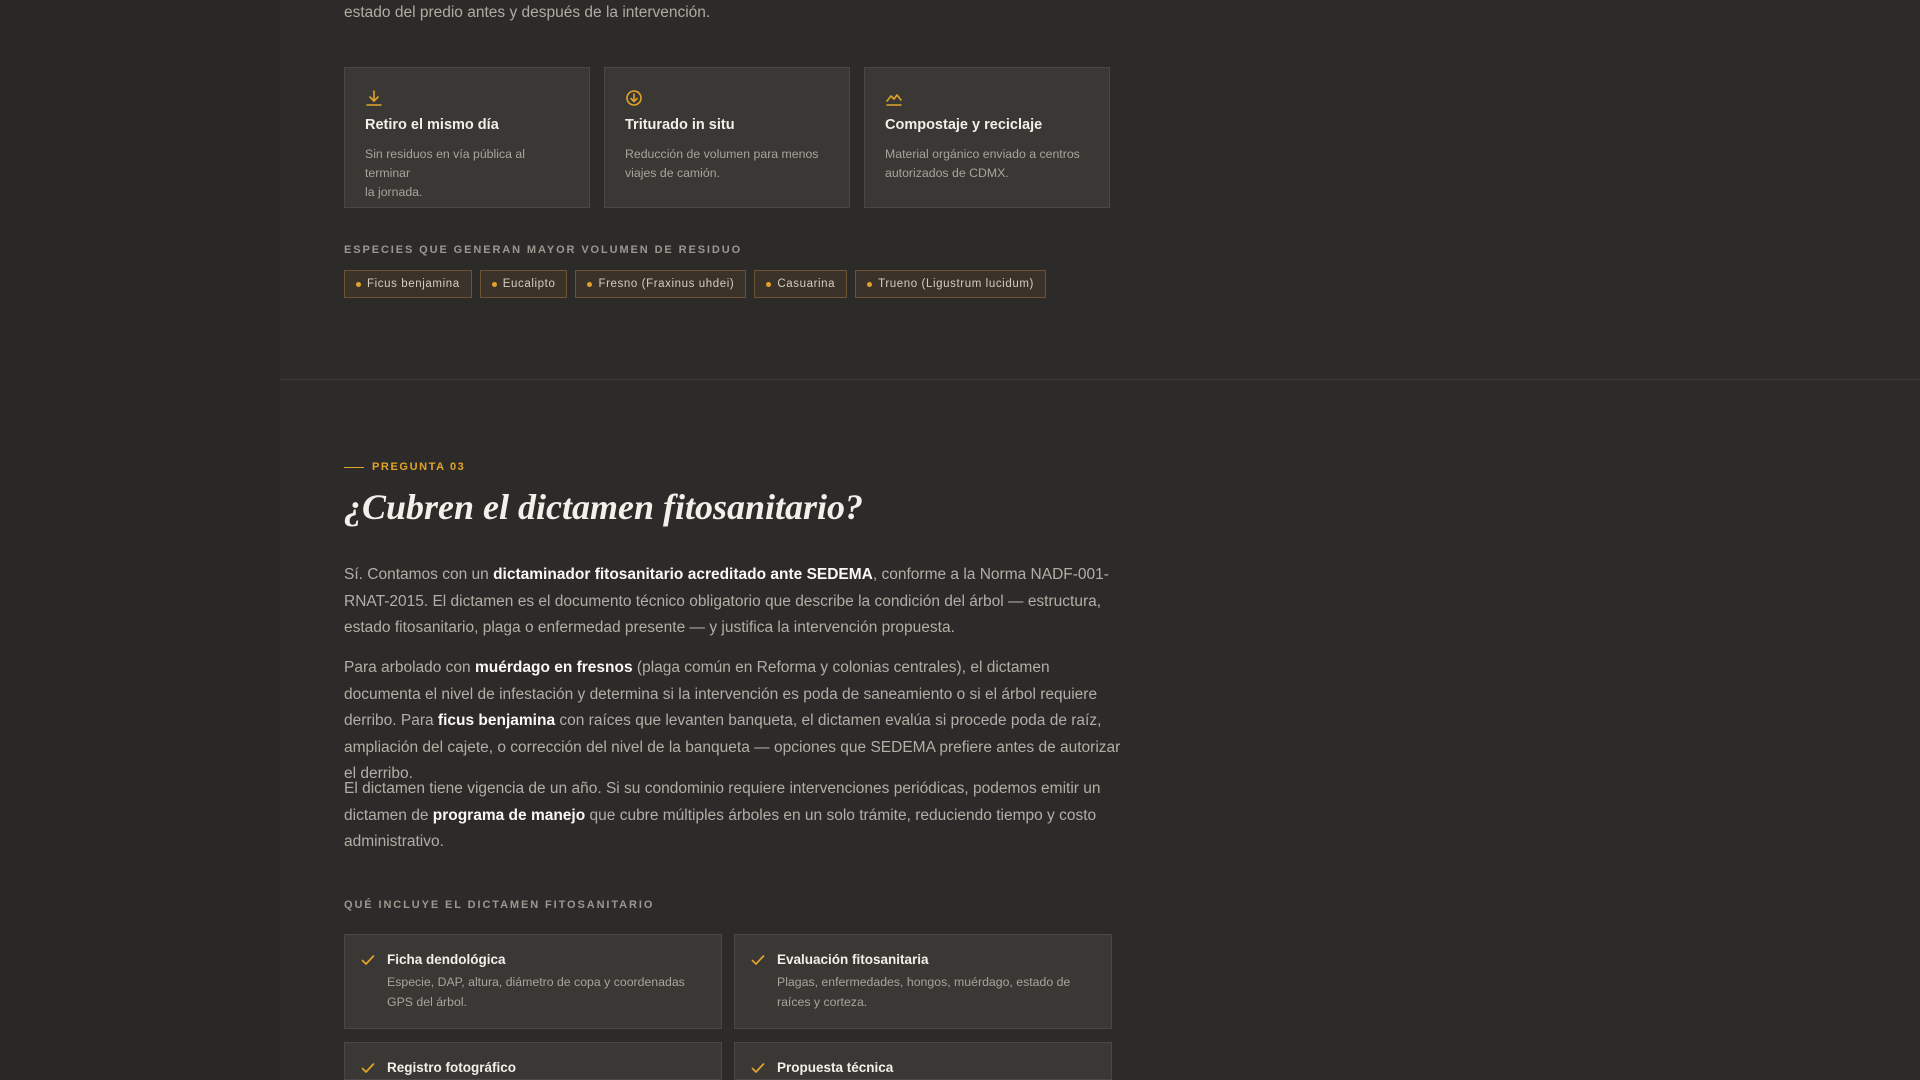  Describe the element at coordinates (923, 1061) in the screenshot. I see `include-card-propuesta: Propuesta técnica` at that location.